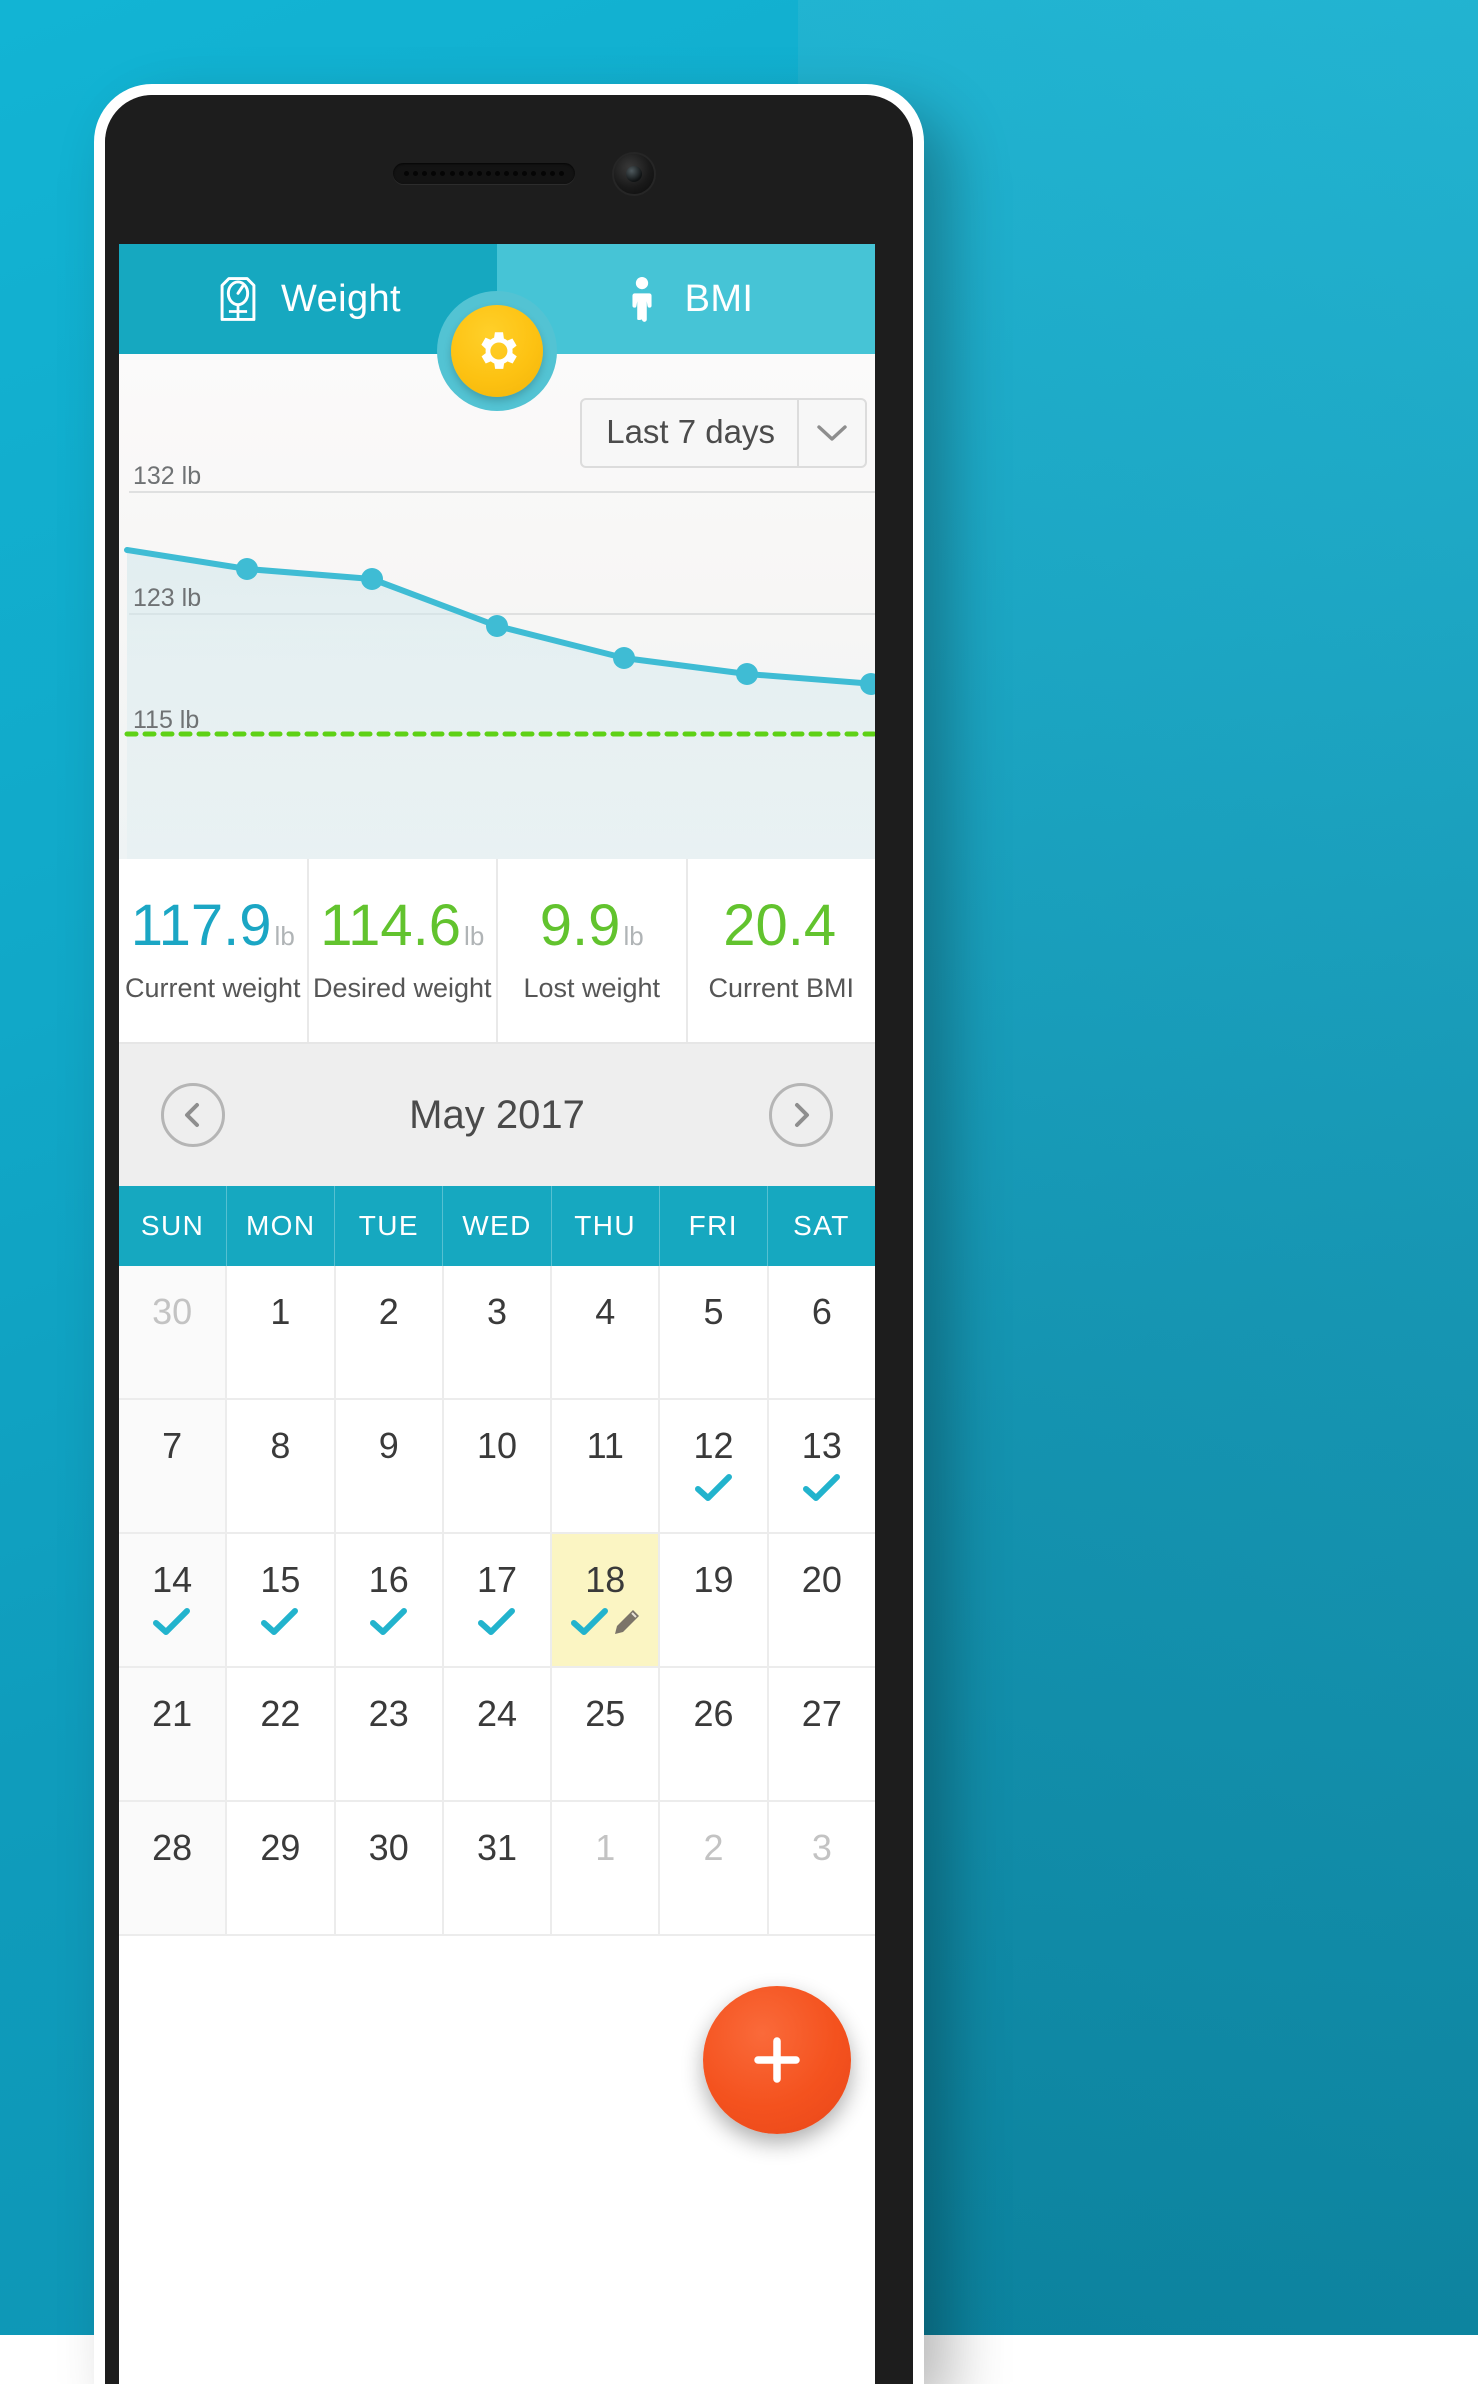 The height and width of the screenshot is (2384, 1478). Describe the element at coordinates (689, 433) in the screenshot. I see `range-dropdown-value: Last 7 days` at that location.